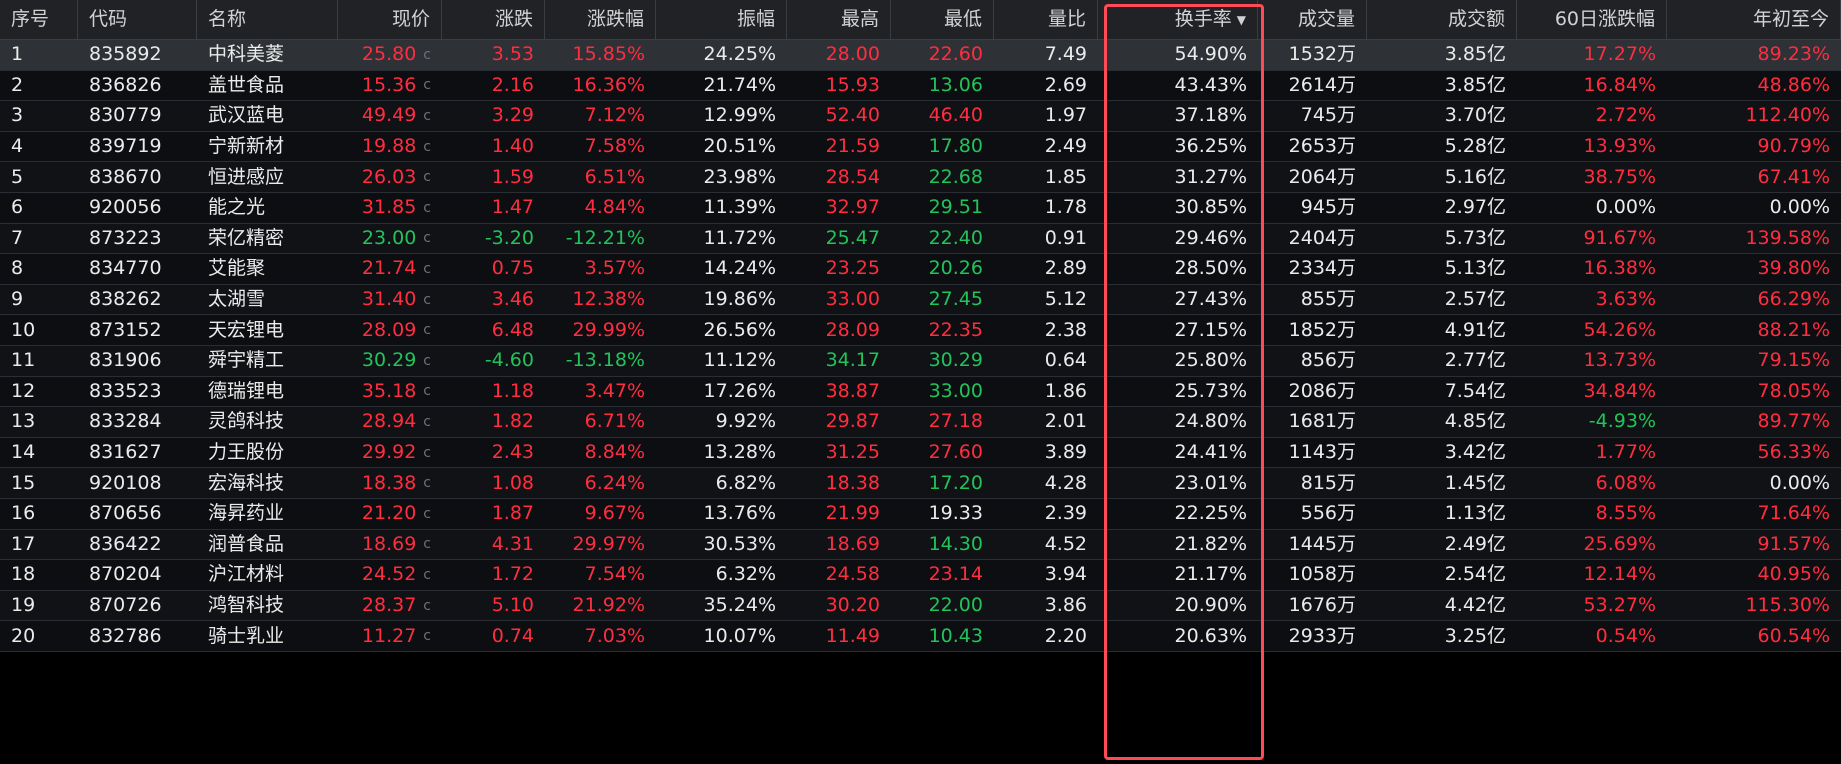 This screenshot has width=1841, height=764. Describe the element at coordinates (267, 19) in the screenshot. I see `column-header-name: 名称` at that location.